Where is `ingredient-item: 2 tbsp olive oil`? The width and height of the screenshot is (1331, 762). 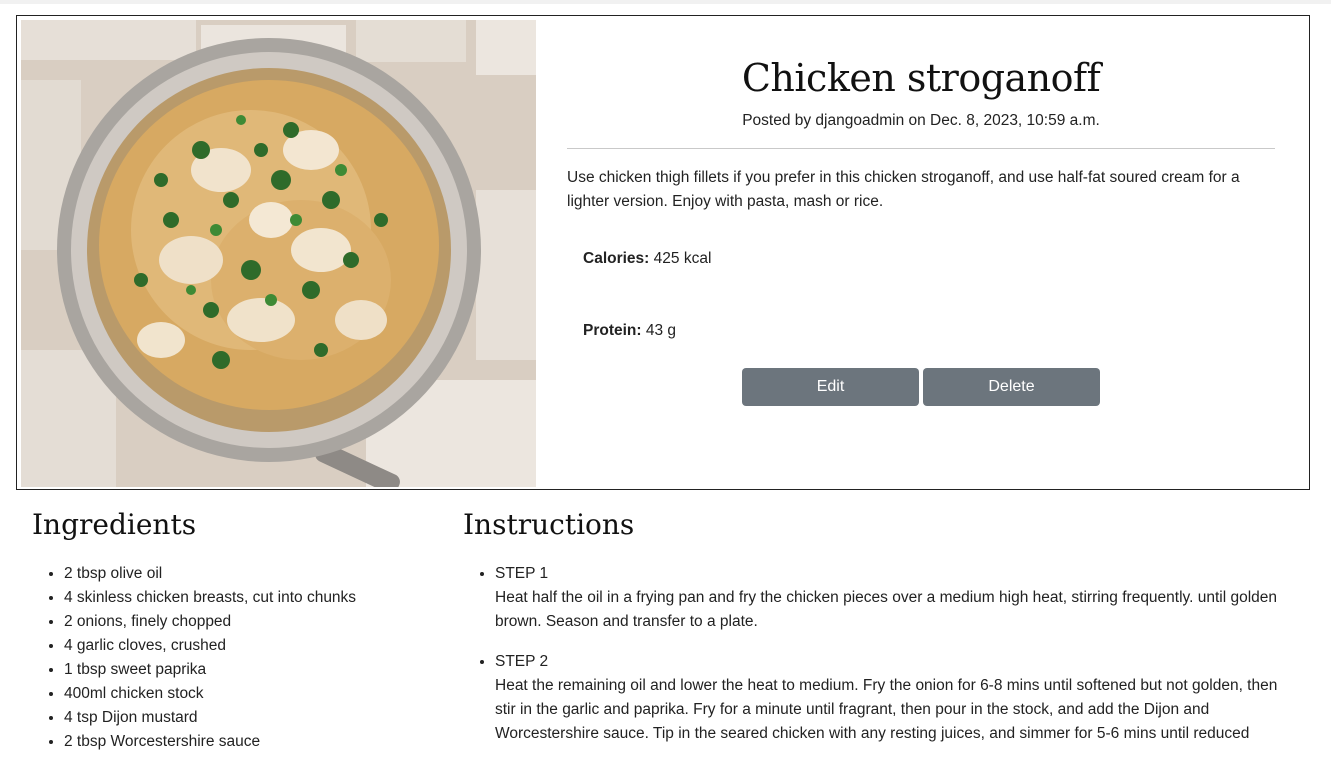
ingredient-item: 2 tbsp olive oil is located at coordinates (248, 574).